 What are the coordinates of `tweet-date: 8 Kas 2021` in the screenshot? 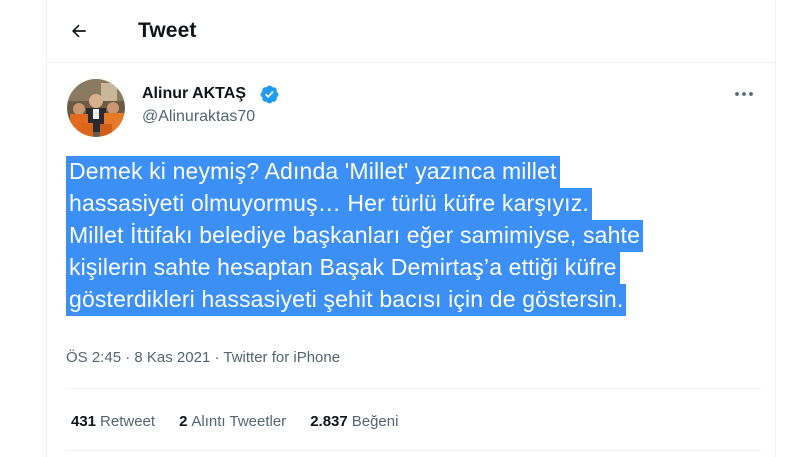 It's located at (172, 357).